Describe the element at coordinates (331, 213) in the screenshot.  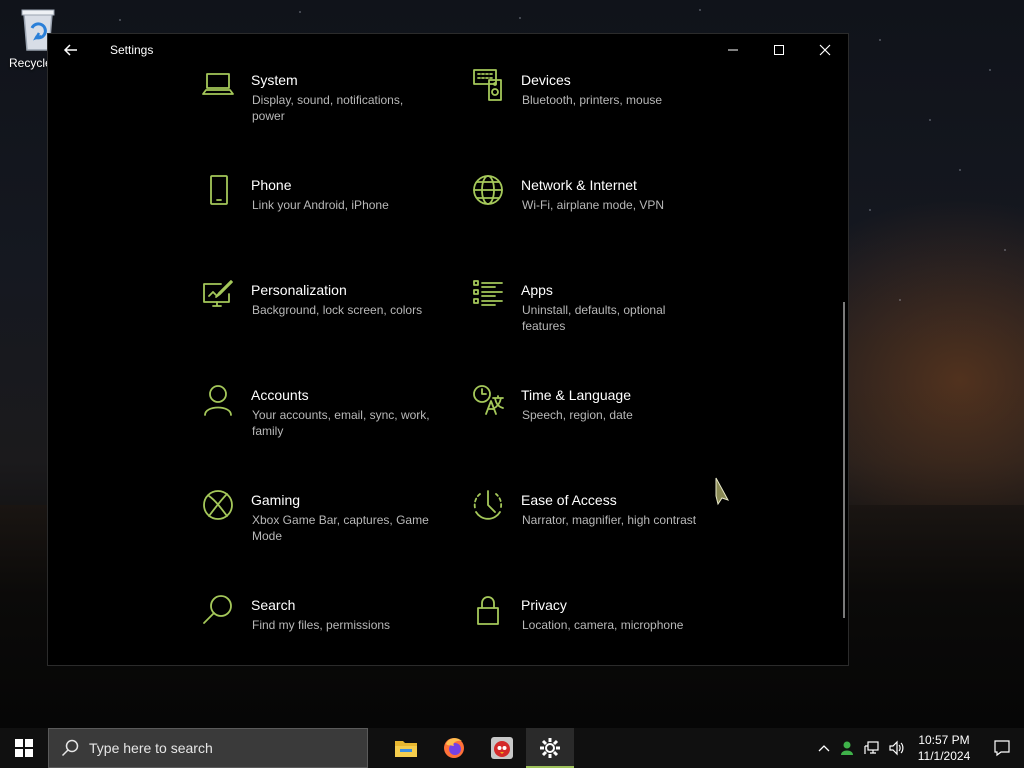
I see `category-phone: Phone Link your Android, iPhone` at that location.